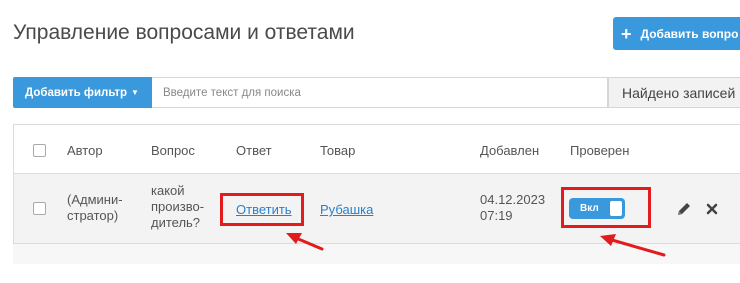  Describe the element at coordinates (346, 210) in the screenshot. I see `product-link: Рубашка` at that location.